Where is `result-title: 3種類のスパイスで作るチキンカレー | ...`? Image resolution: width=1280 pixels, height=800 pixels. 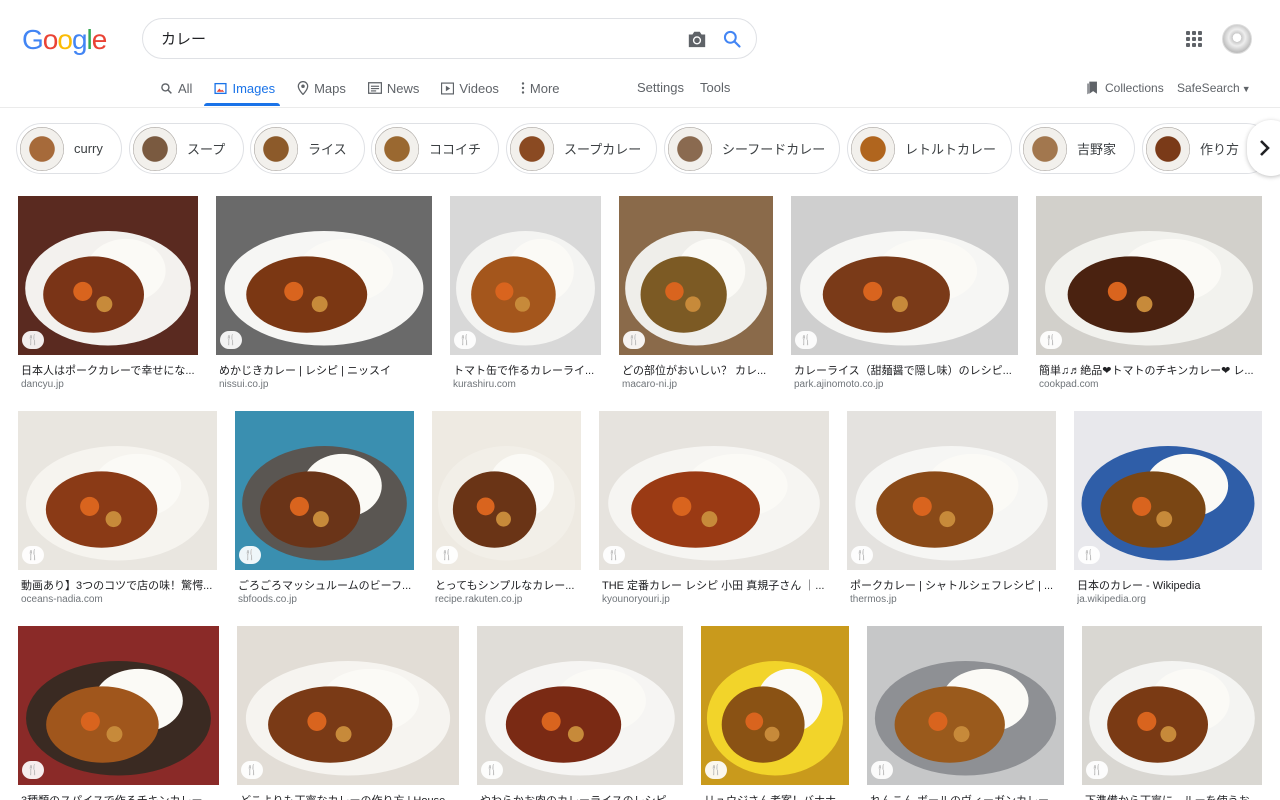 result-title: 3種類のスパイスで作るチキンカレー | ... is located at coordinates (119, 796).